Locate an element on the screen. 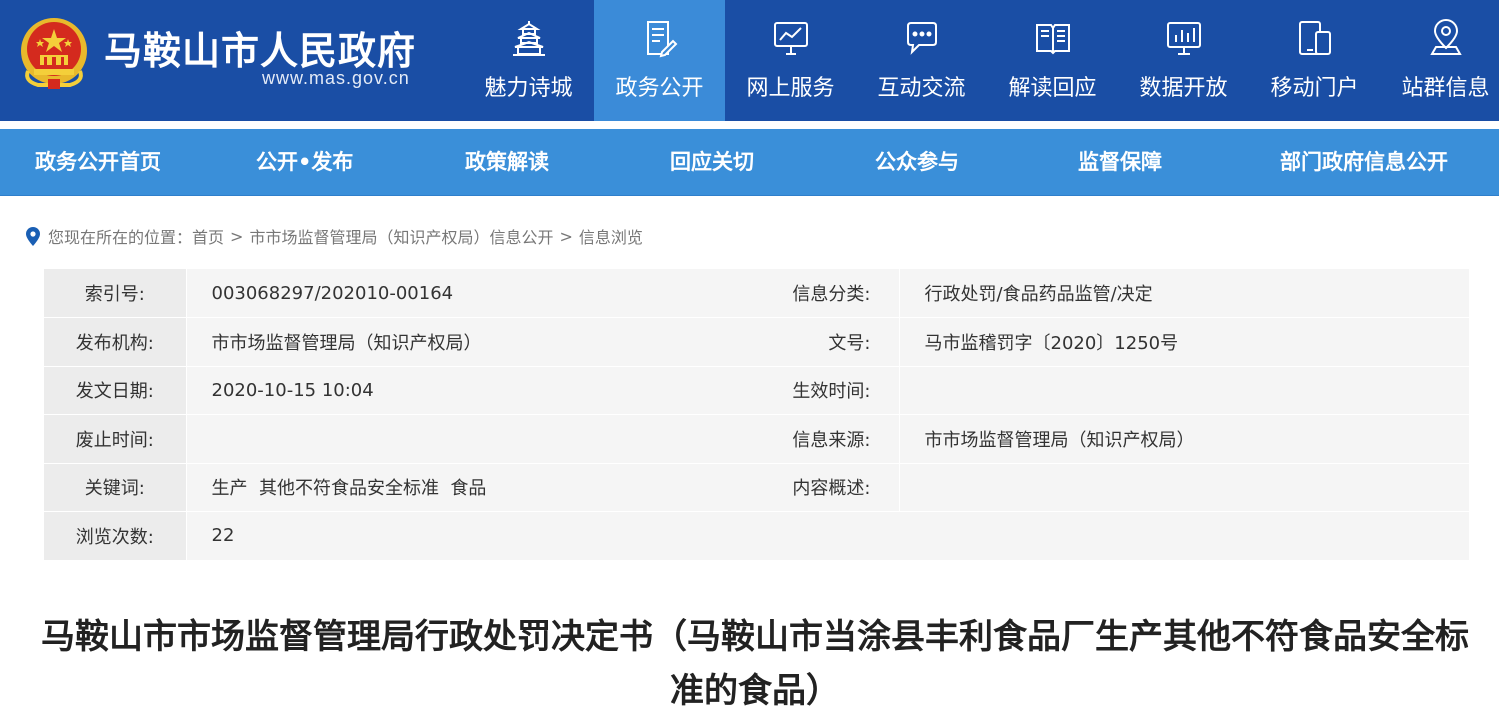  table-row: 发文日期: 2020-10-15 10:04 生效时间: is located at coordinates (756, 390).